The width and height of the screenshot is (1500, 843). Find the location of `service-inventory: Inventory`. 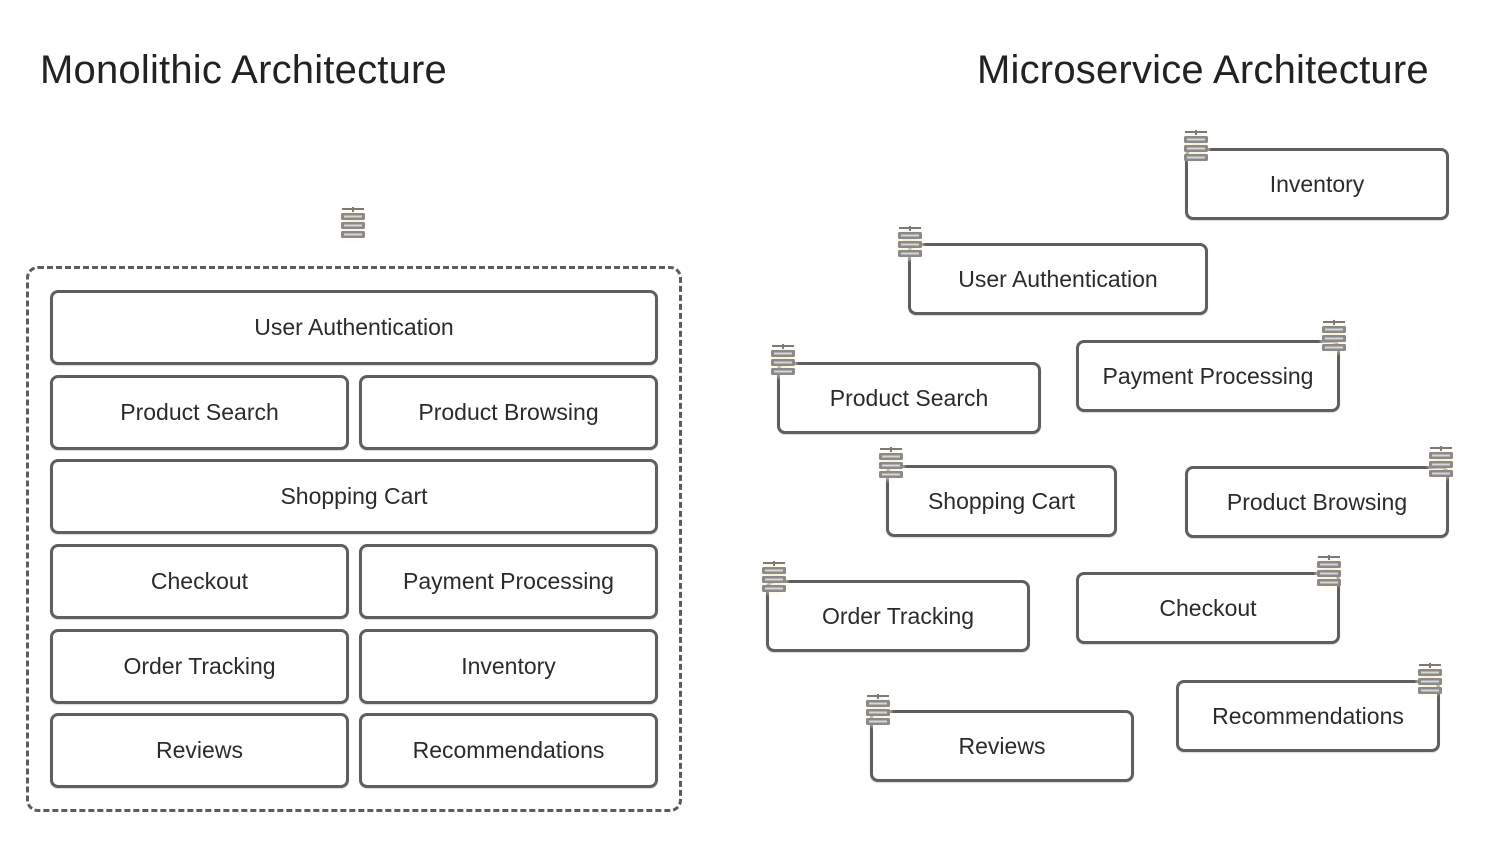

service-inventory: Inventory is located at coordinates (1317, 184).